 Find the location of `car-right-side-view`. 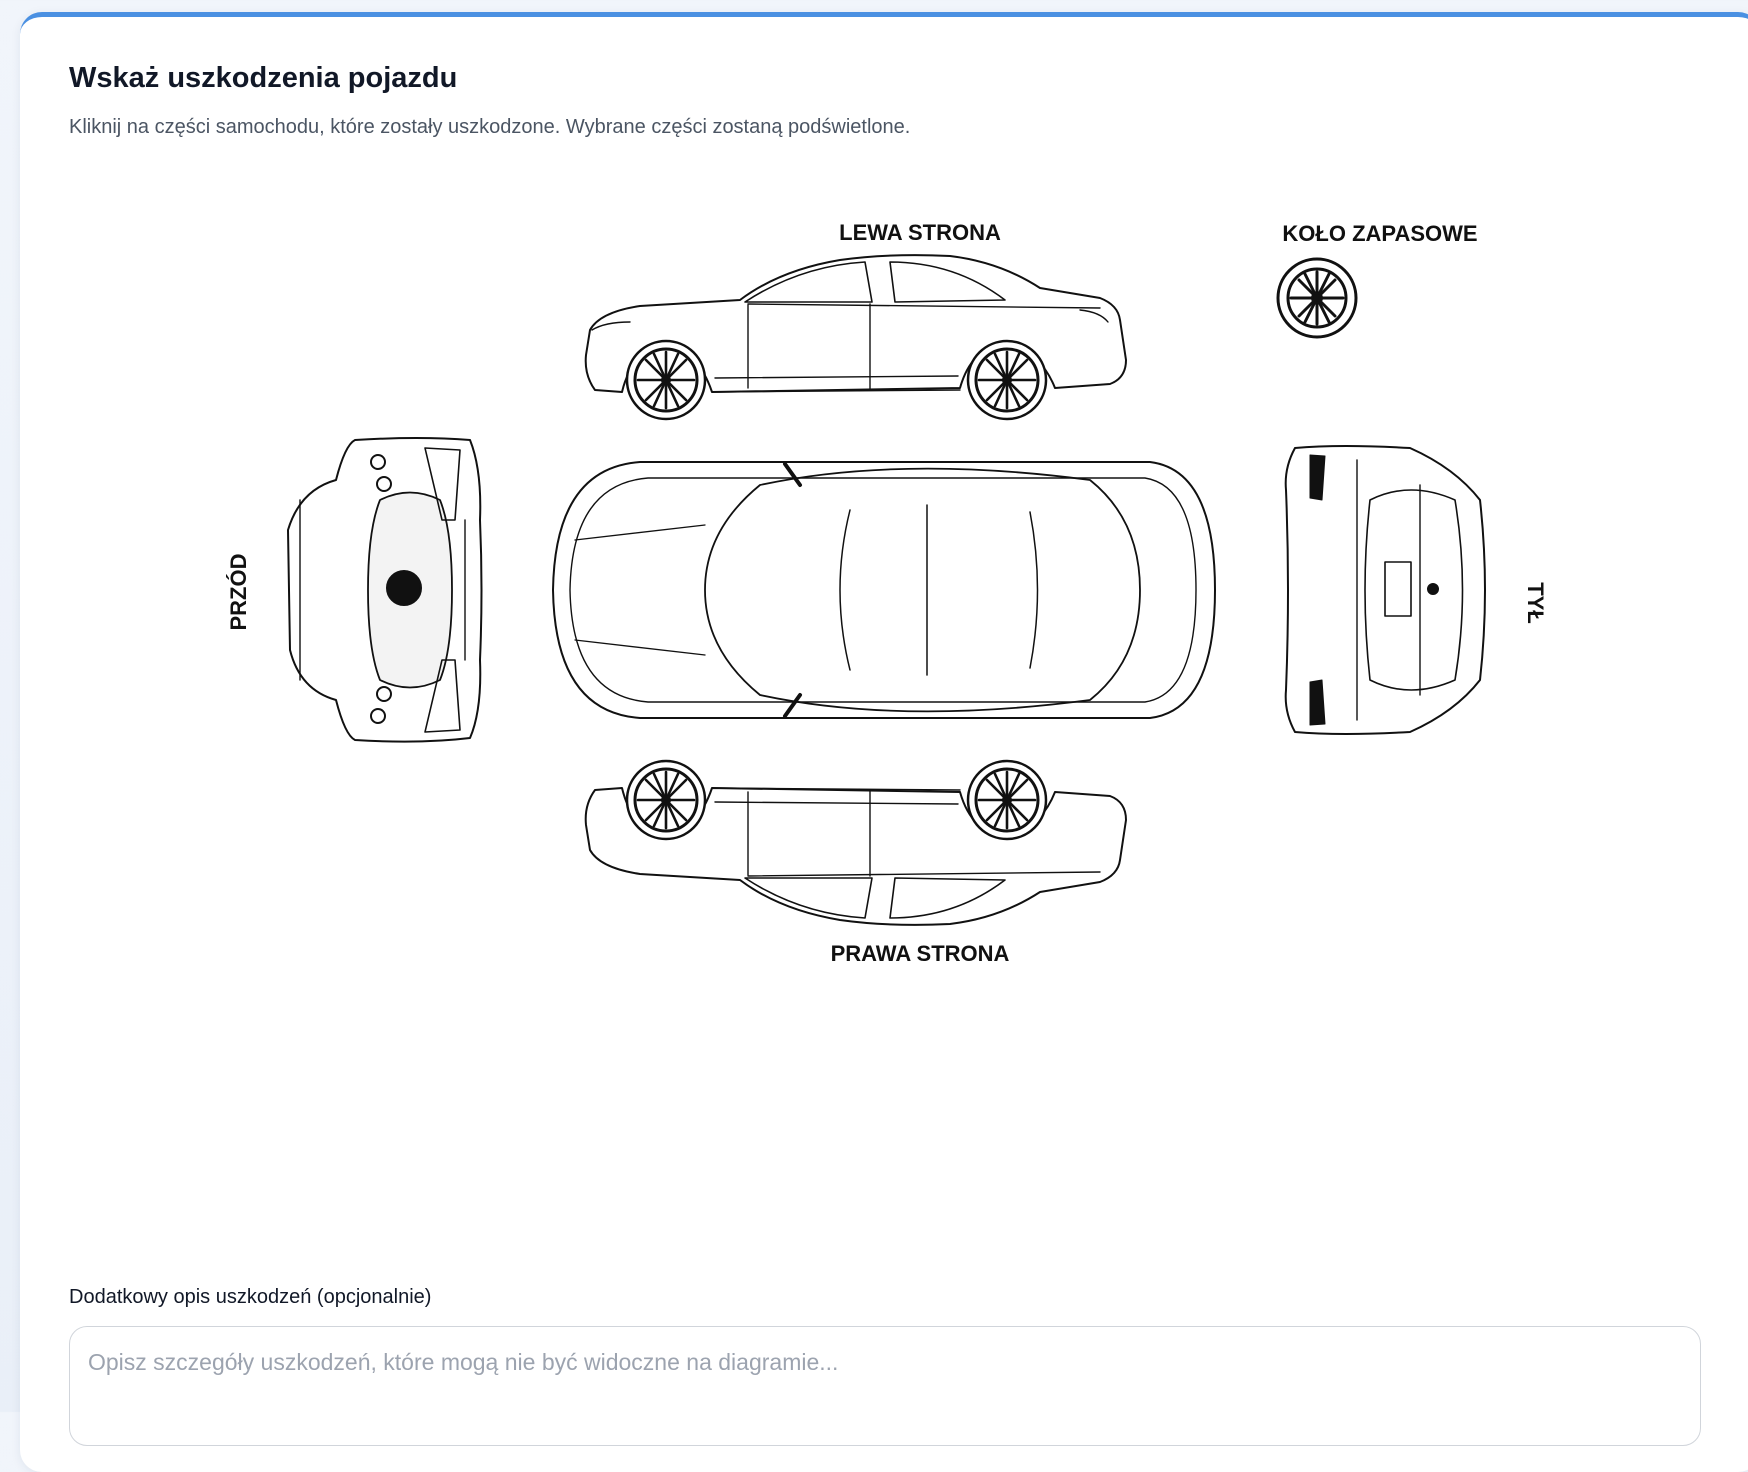

car-right-side-view is located at coordinates (855, 842).